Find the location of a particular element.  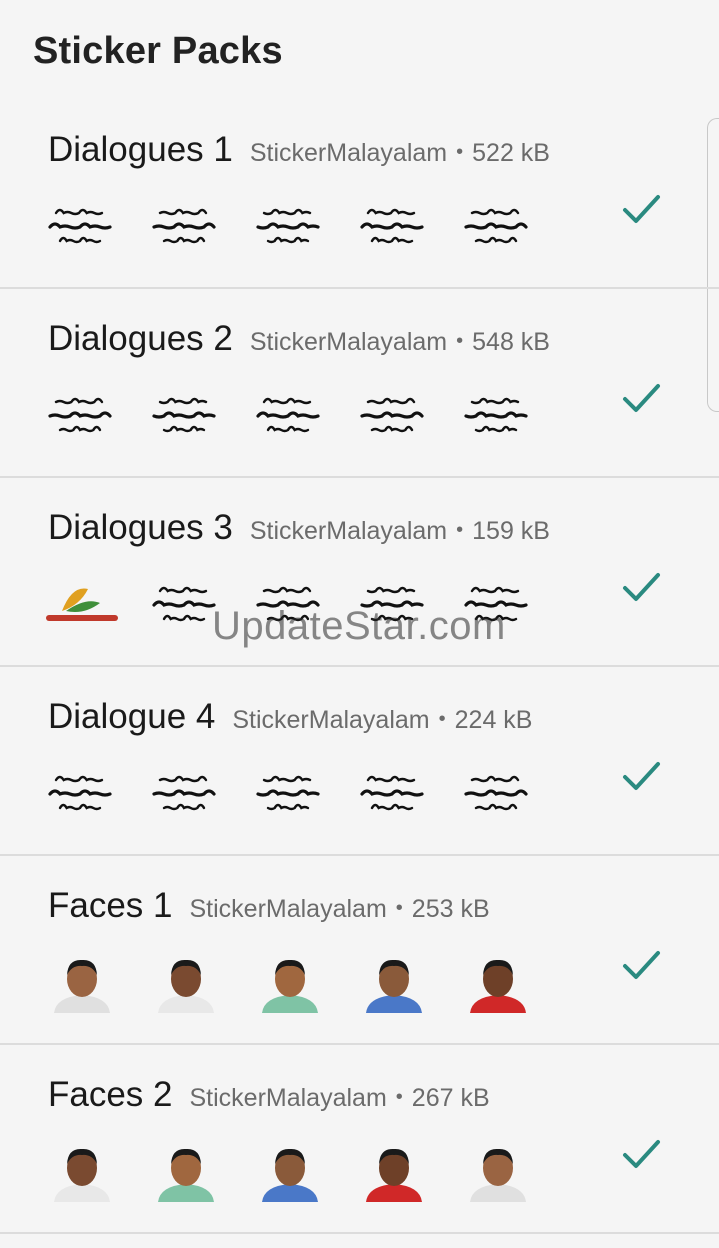

pack-size: 522 kB is located at coordinates (511, 153).